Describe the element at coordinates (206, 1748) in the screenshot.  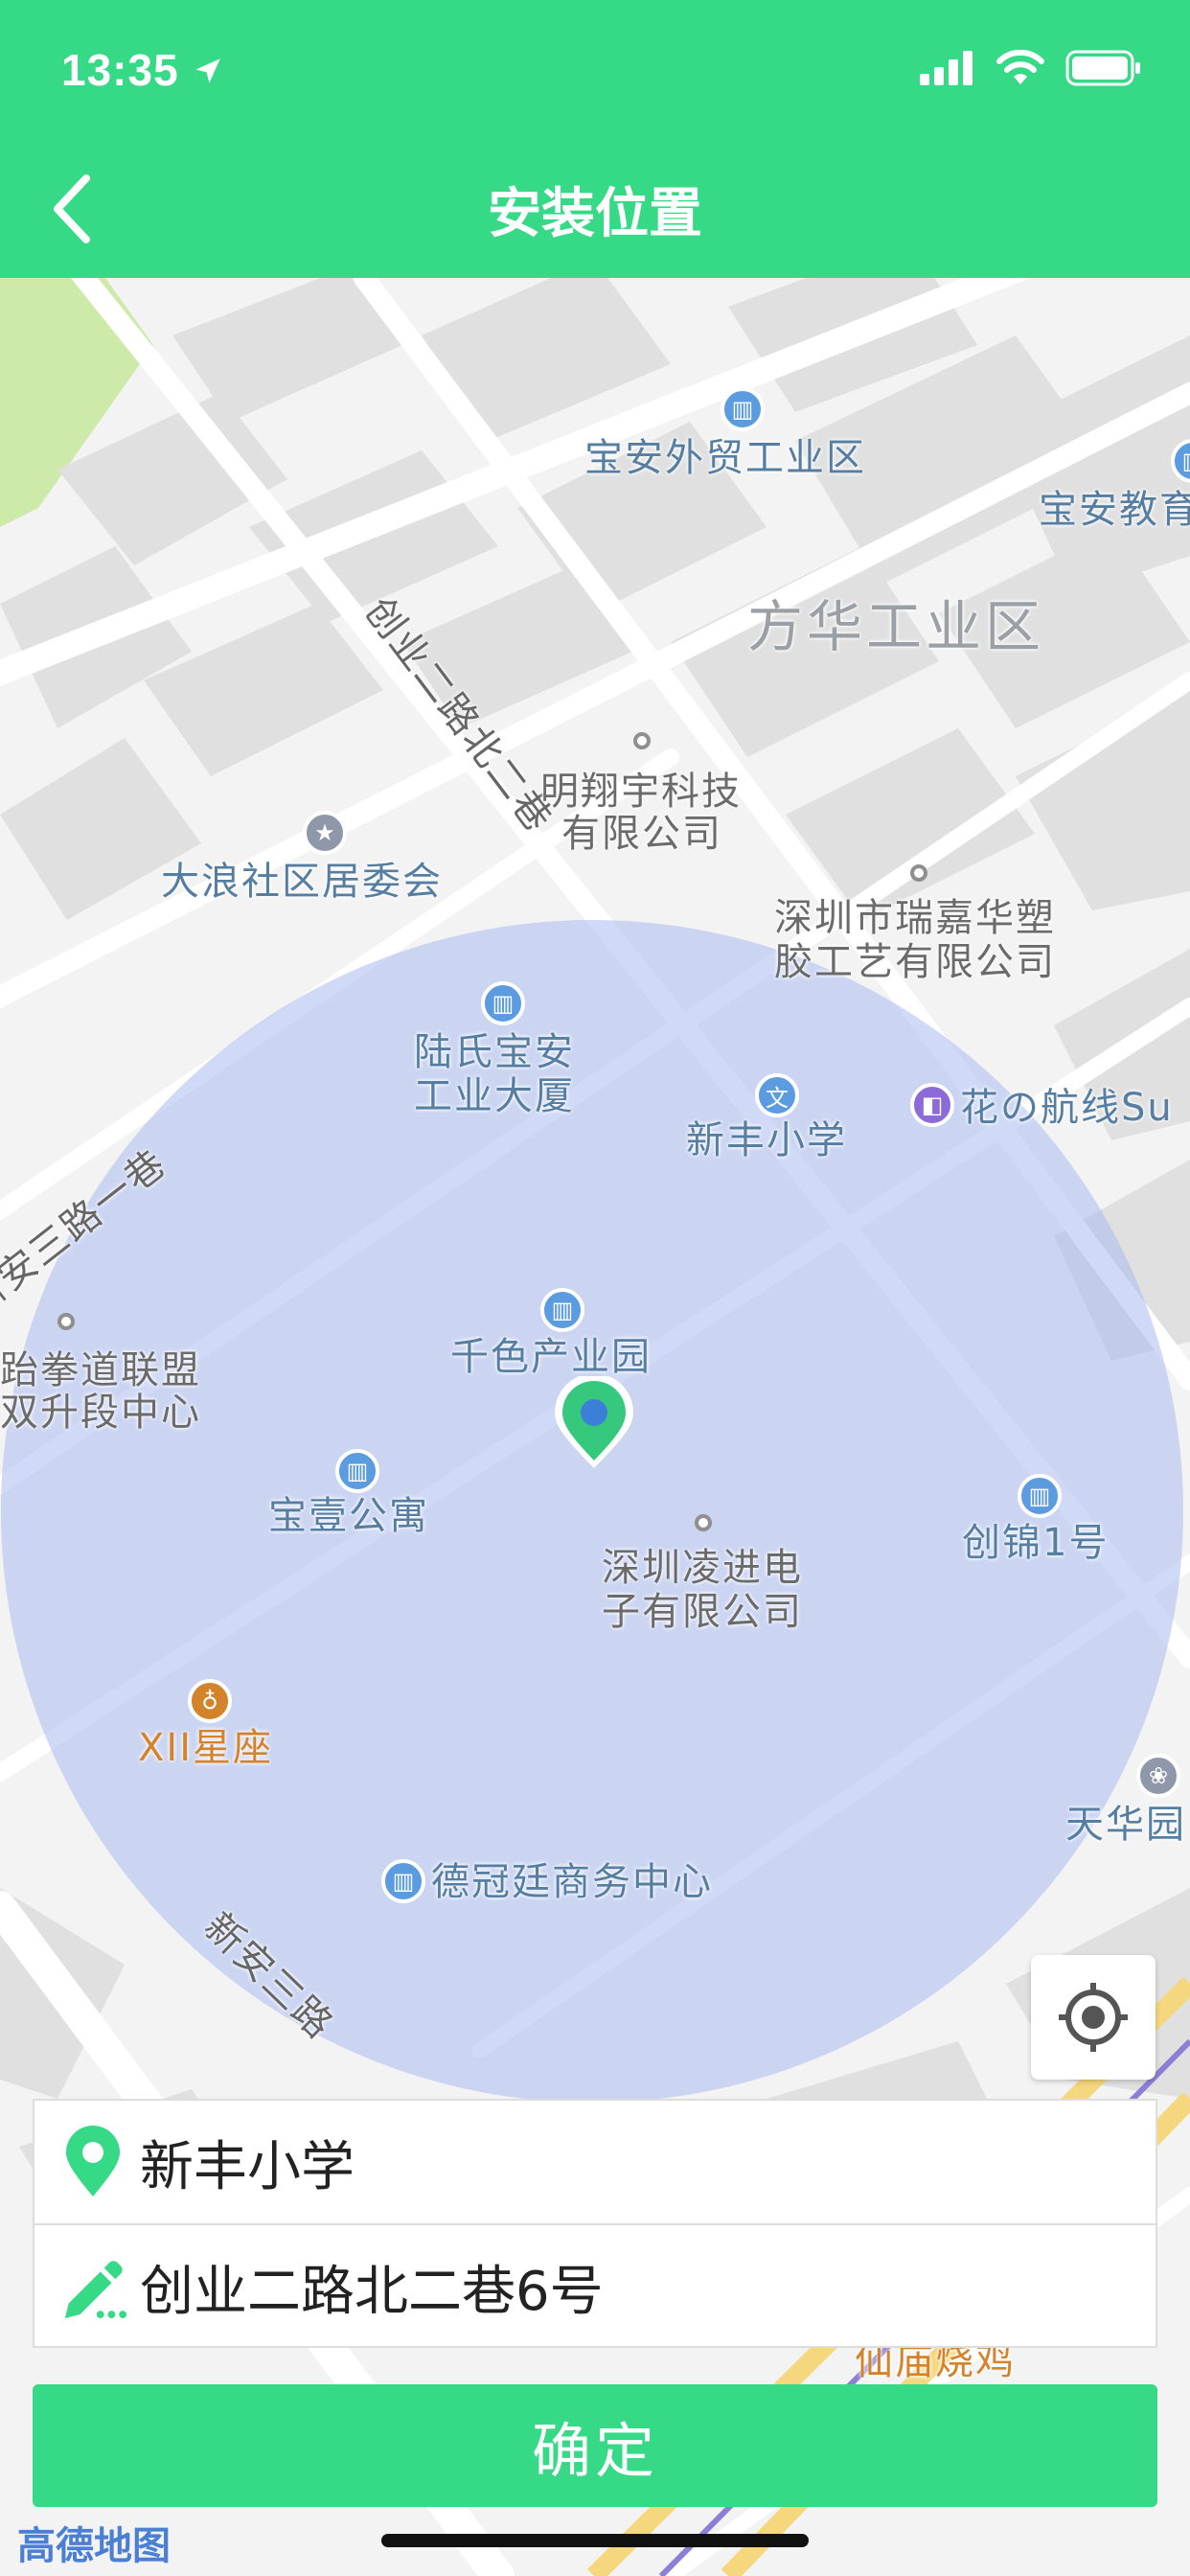
I see `map-label-xii: XII星座` at that location.